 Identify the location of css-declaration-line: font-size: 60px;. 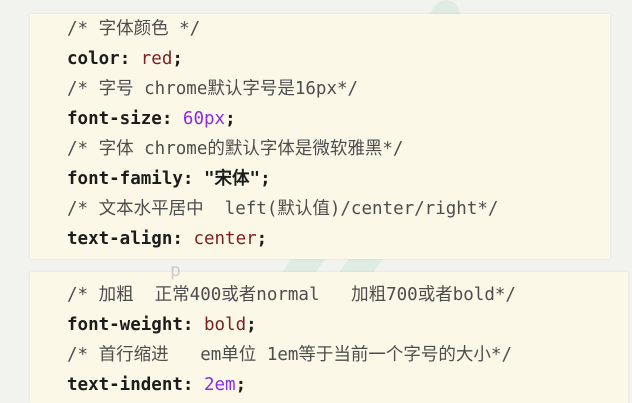
(151, 119).